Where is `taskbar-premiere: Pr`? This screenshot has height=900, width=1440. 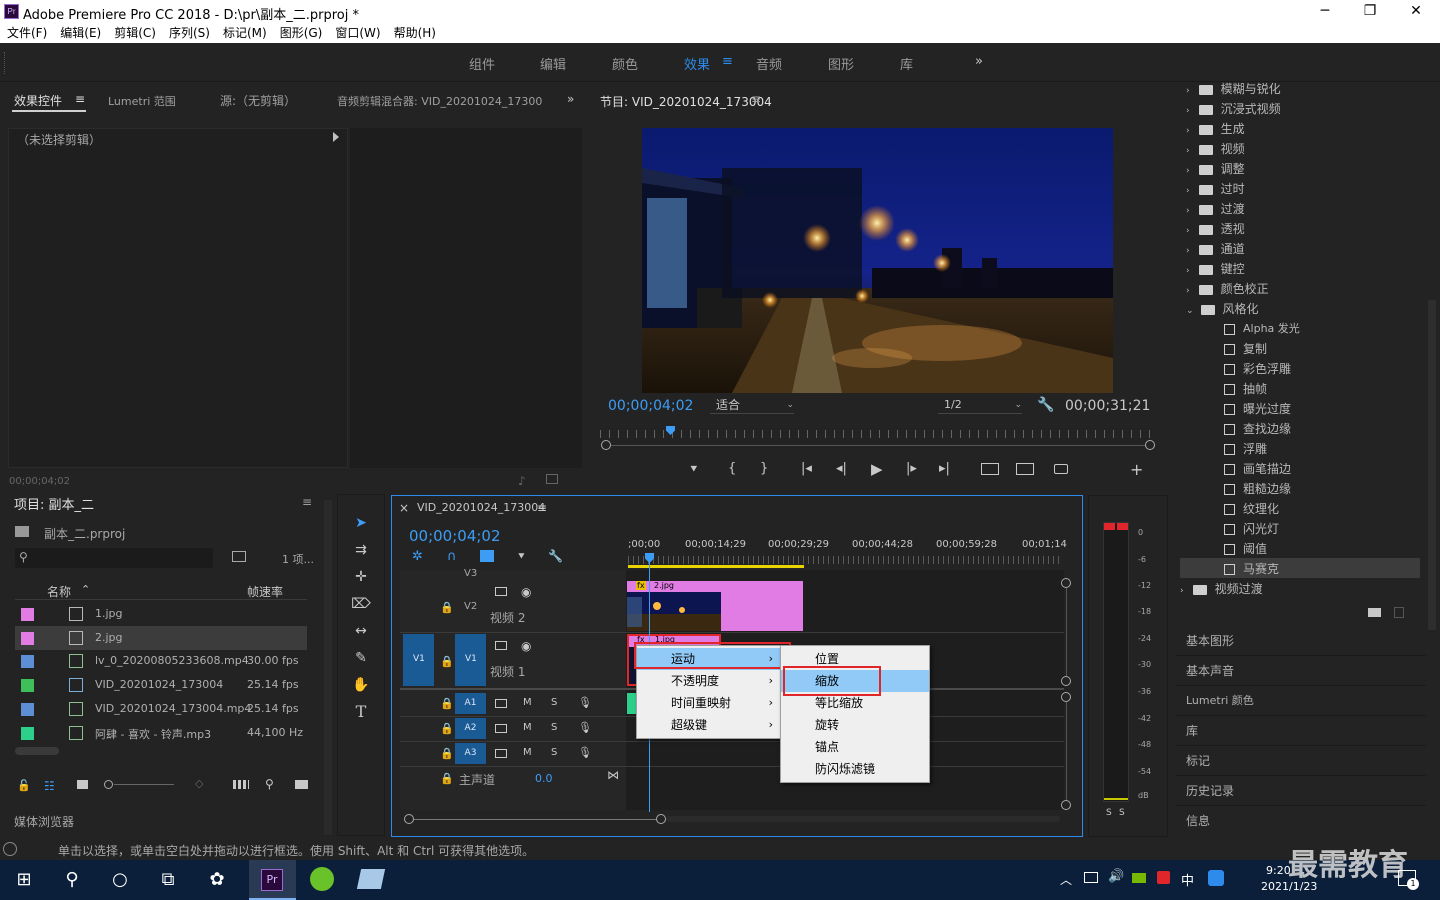 taskbar-premiere: Pr is located at coordinates (272, 880).